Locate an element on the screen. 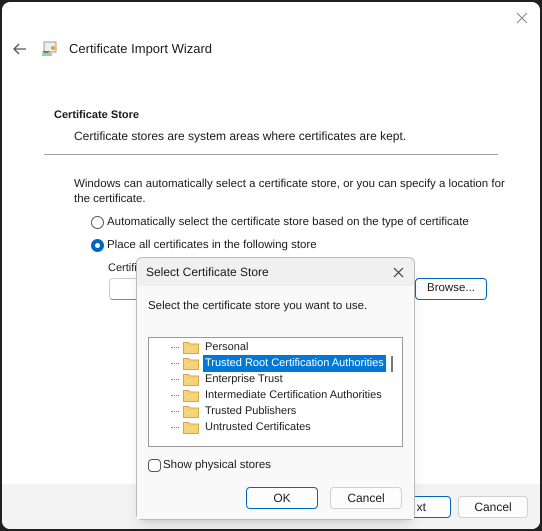 The image size is (542, 531). window-title: Certificate Import Wizard is located at coordinates (140, 49).